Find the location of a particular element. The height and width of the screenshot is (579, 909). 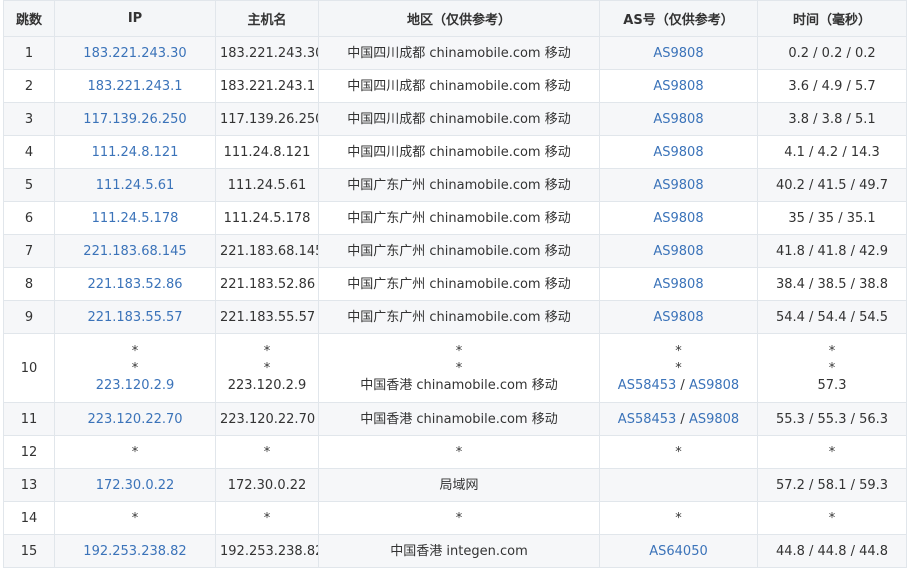

time-cell: 4.1 / 4.2 / 14.3 is located at coordinates (832, 152).